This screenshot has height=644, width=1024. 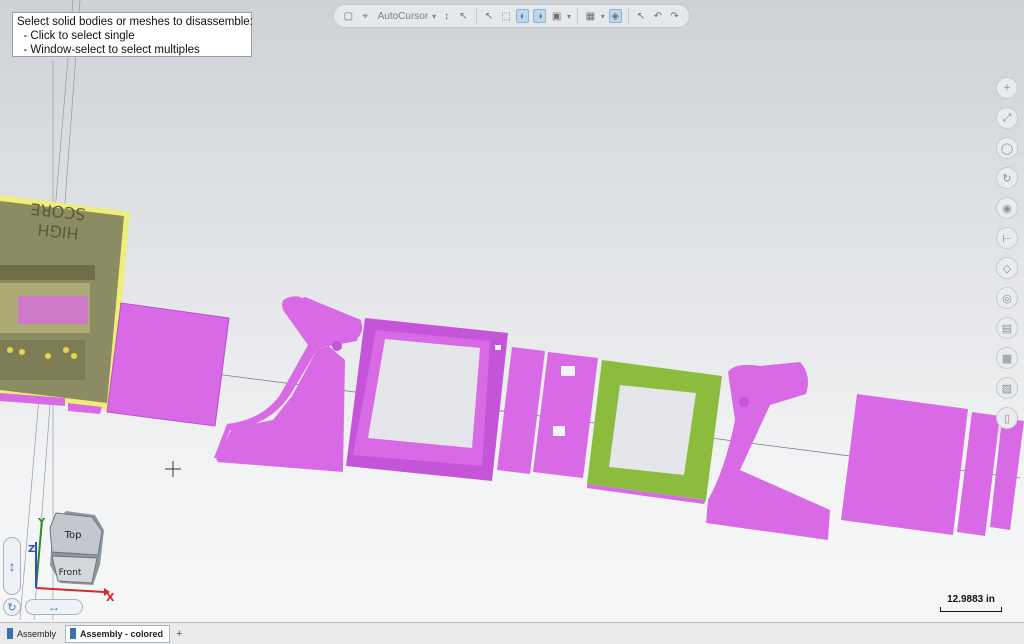 What do you see at coordinates (179, 634) in the screenshot?
I see `add-tab-button: +` at bounding box center [179, 634].